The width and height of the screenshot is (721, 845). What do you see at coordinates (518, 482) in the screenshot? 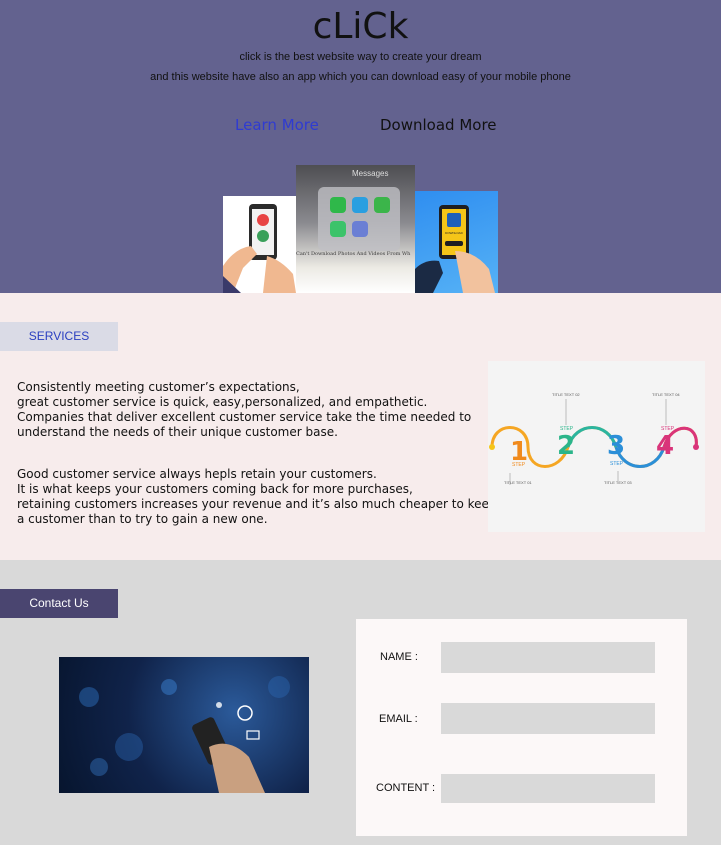
I see `step-title-1: TITLE TEXT 01` at bounding box center [518, 482].